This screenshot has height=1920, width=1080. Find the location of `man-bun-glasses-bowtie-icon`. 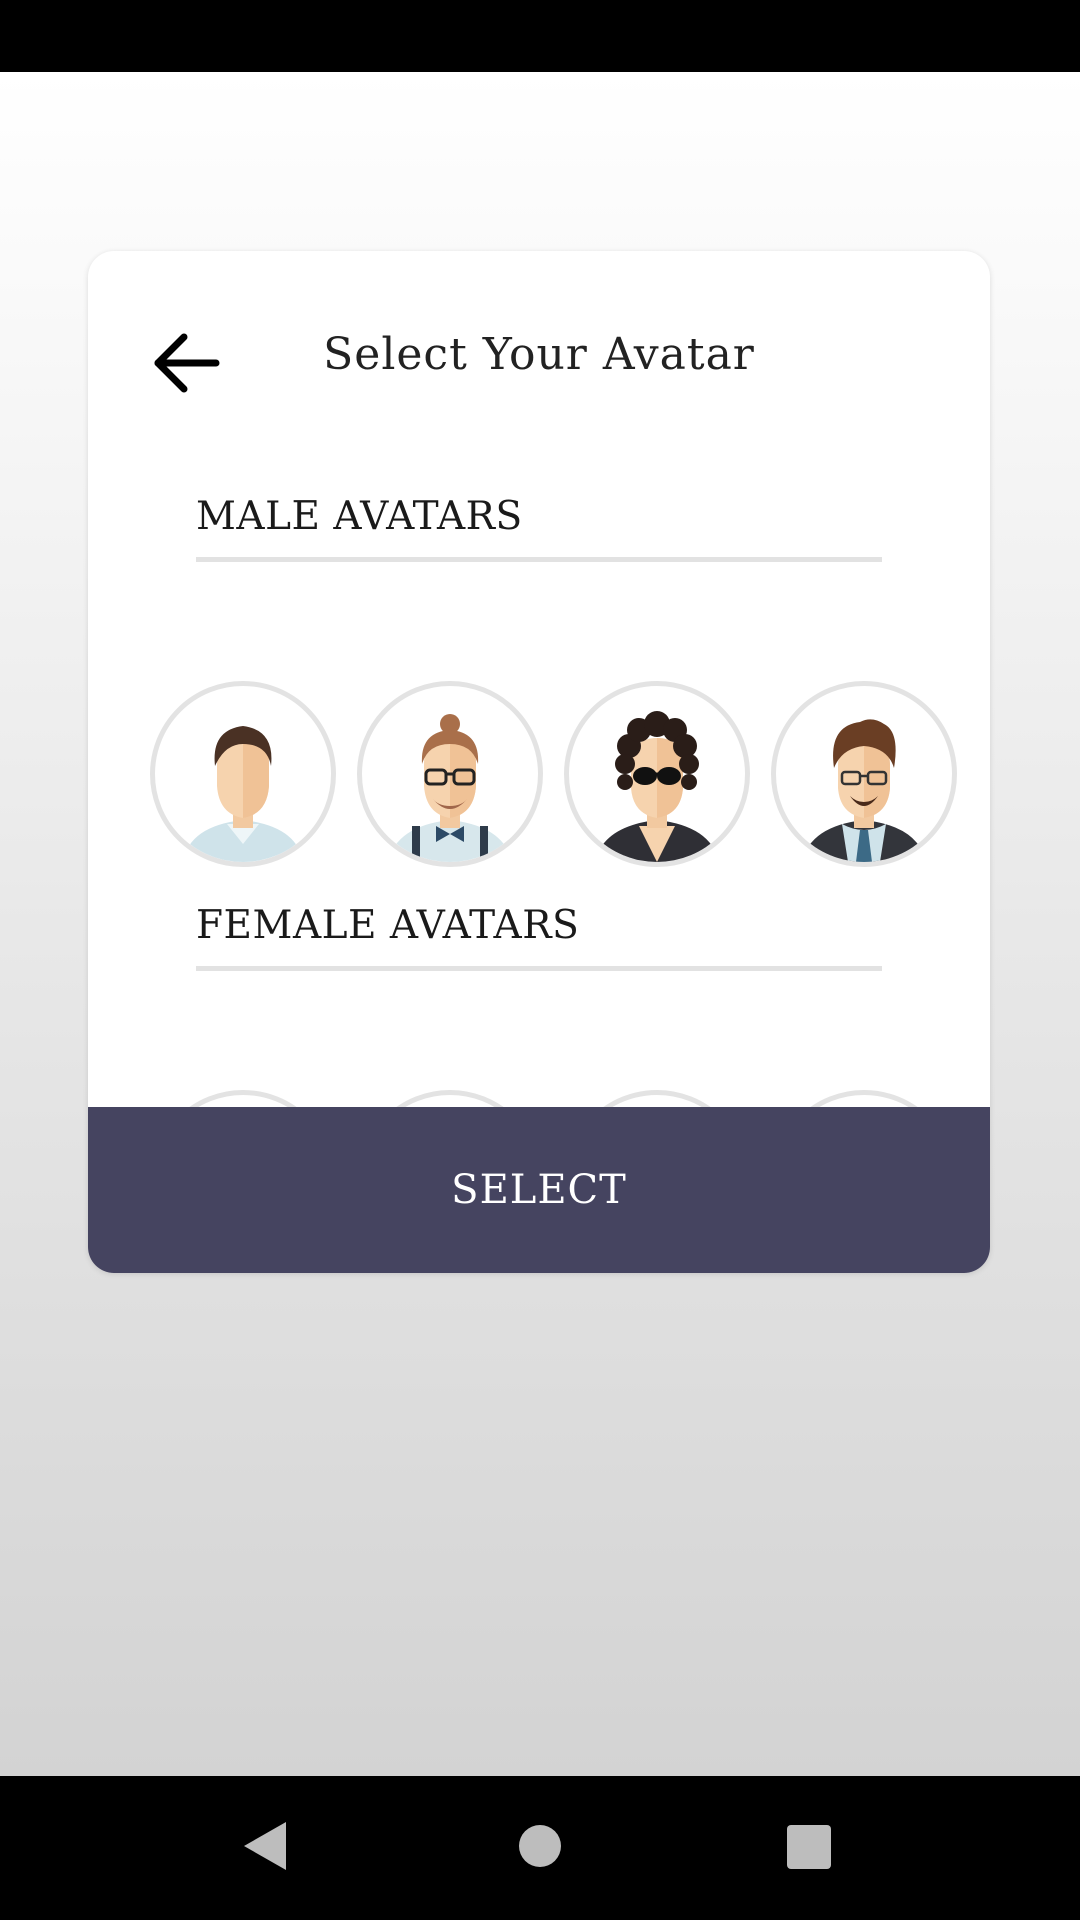

man-bun-glasses-bowtie-icon is located at coordinates (450, 788).